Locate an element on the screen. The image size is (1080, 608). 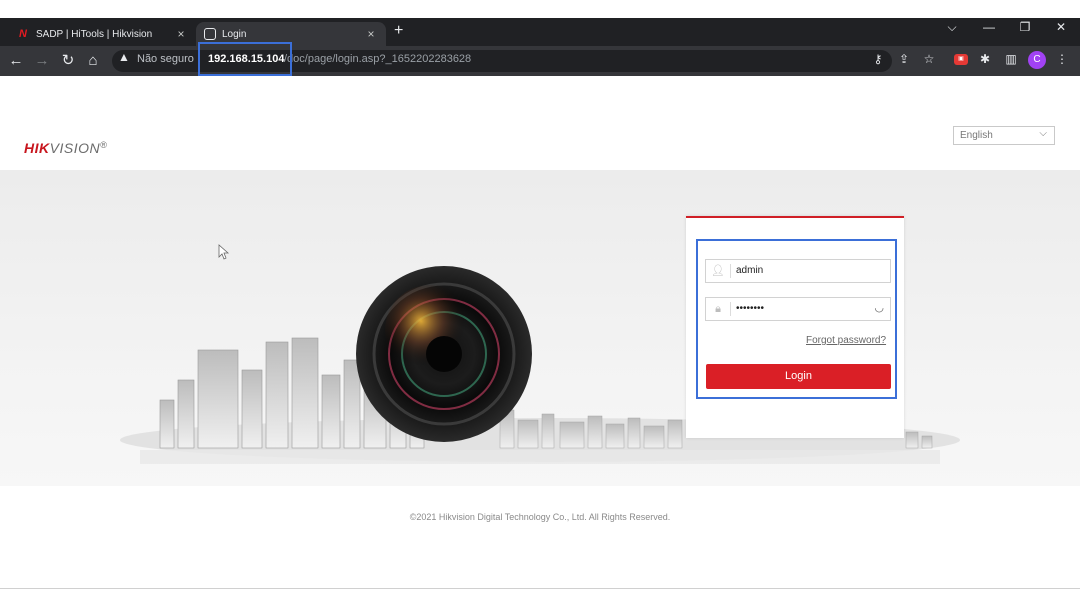
close-window-button: ✕ is located at coordinates (1061, 27).